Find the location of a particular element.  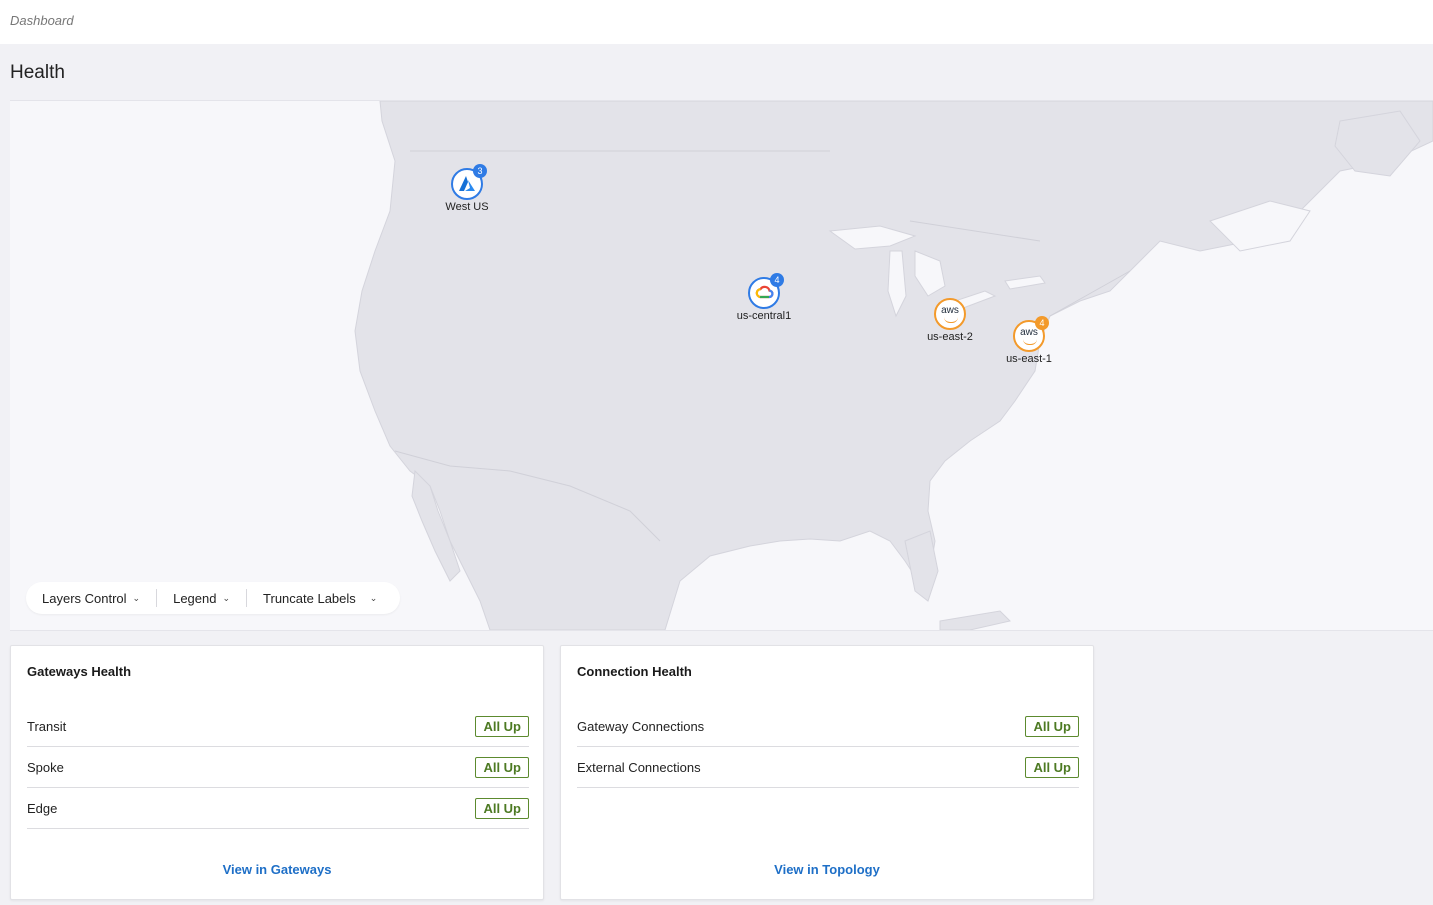

aws-icon: aws is located at coordinates (950, 314).